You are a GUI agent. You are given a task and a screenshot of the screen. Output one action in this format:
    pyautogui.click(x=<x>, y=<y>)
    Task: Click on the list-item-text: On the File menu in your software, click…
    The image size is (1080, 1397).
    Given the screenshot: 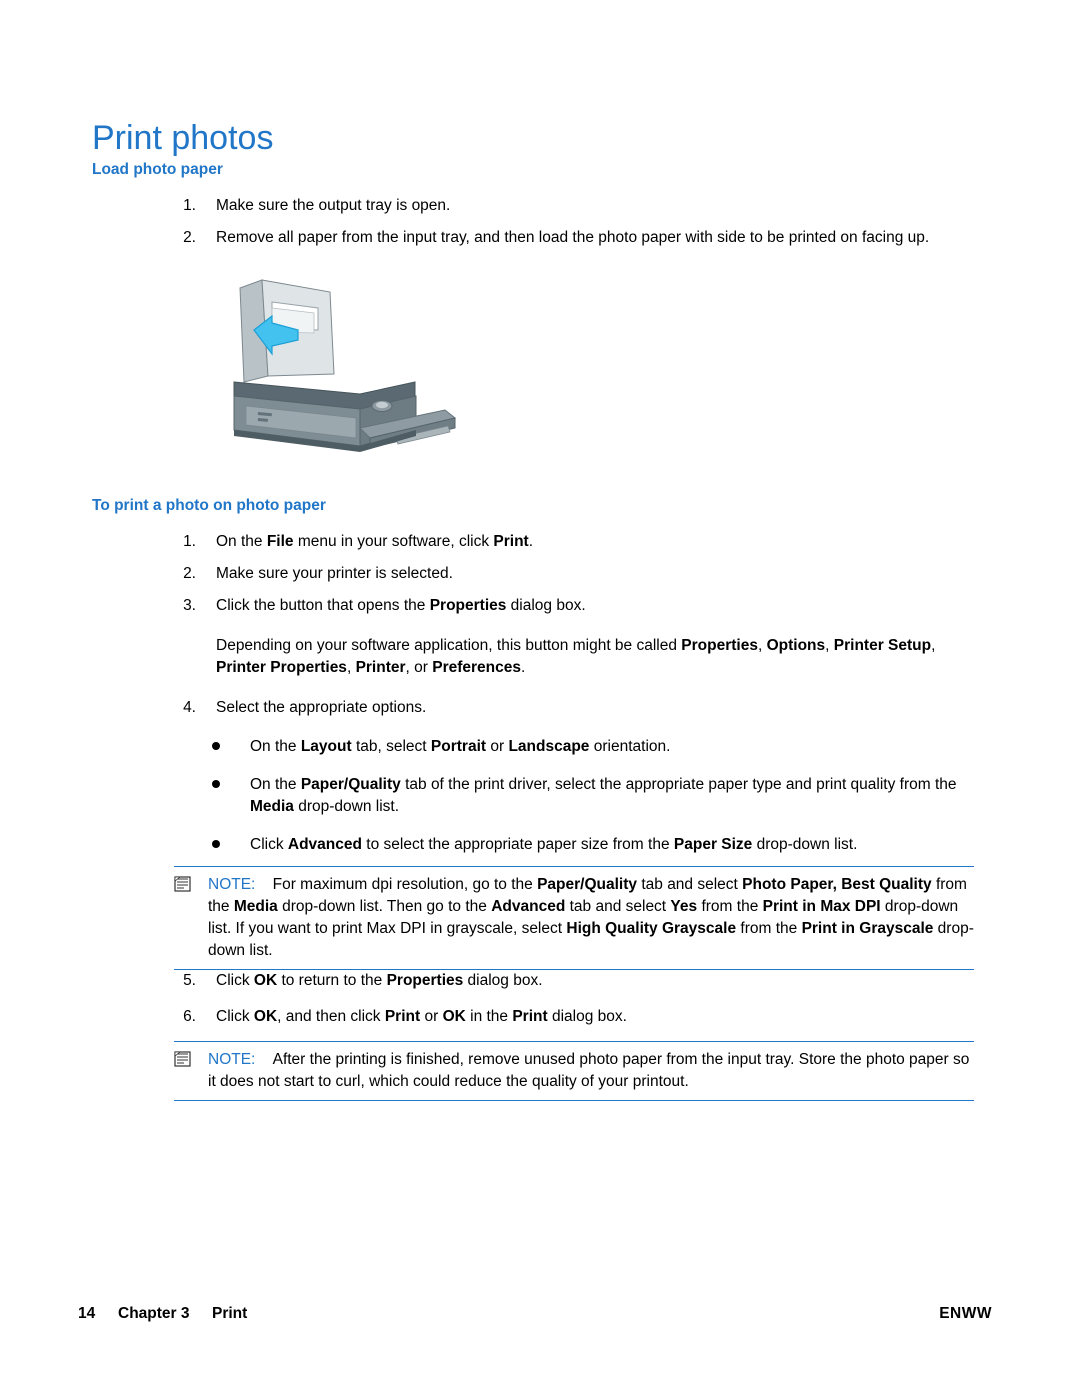 What is the action you would take?
    pyautogui.click(x=375, y=541)
    